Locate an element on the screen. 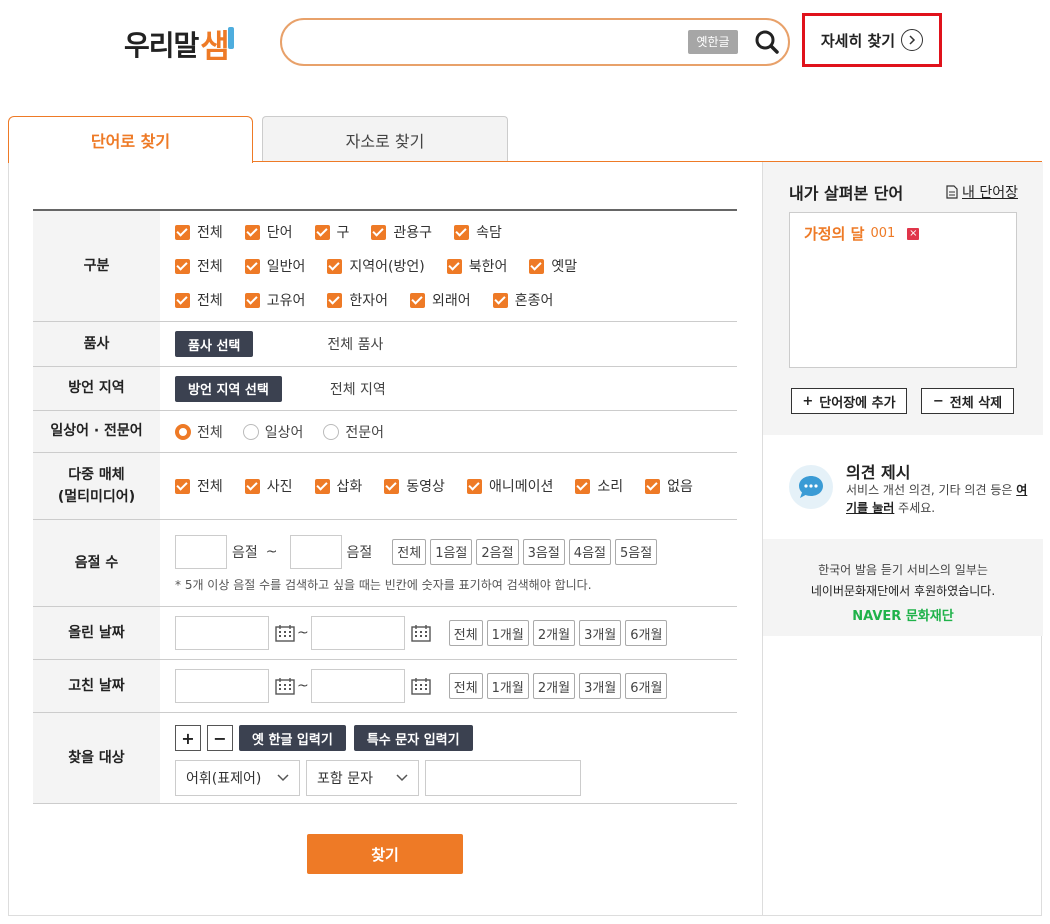 The height and width of the screenshot is (924, 1050). naver-foundation-logo: NAVER 문화재단 is located at coordinates (903, 616).